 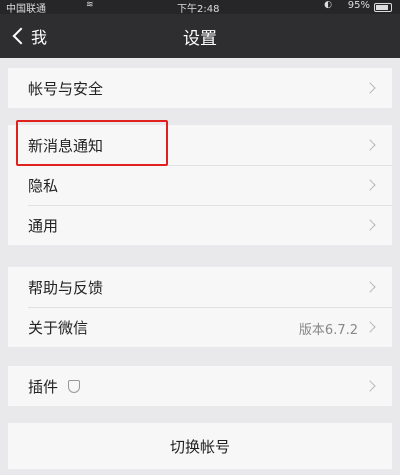 I want to click on settings-item-plugins: 插件, so click(x=200, y=386).